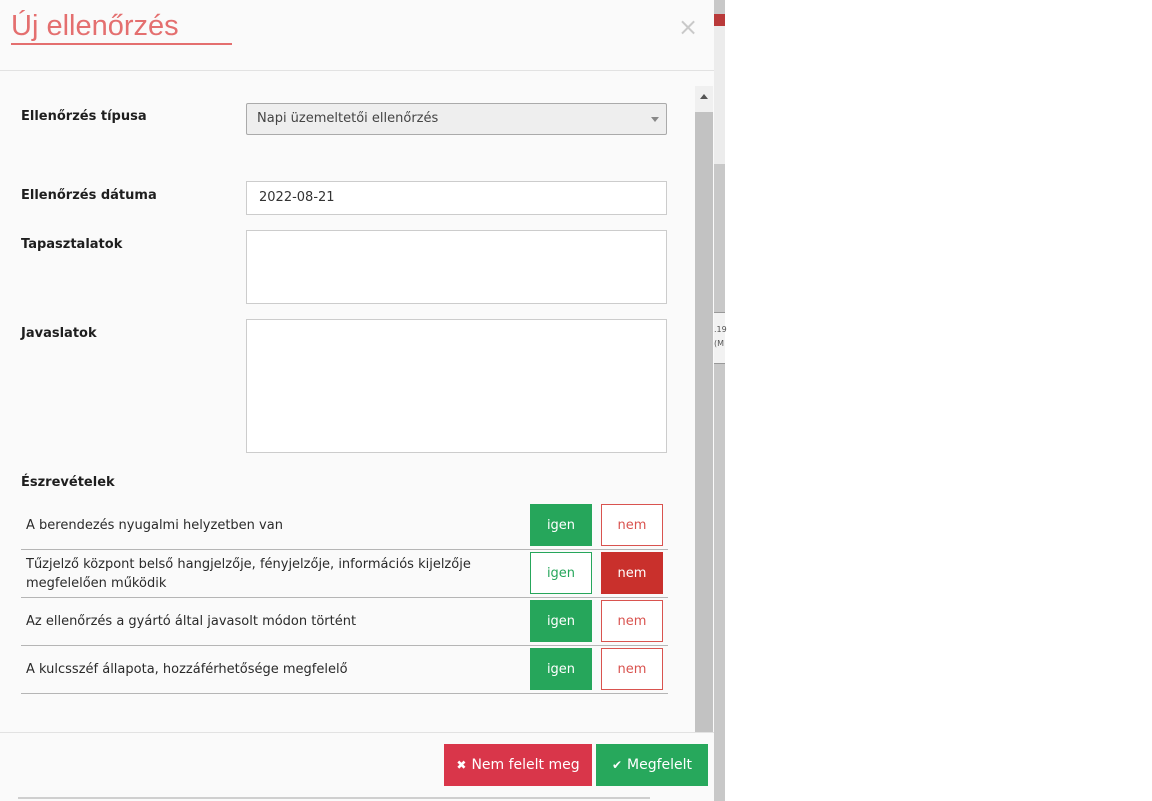 The width and height of the screenshot is (1152, 801). Describe the element at coordinates (59, 333) in the screenshot. I see `suggestions-label: Javaslatok` at that location.